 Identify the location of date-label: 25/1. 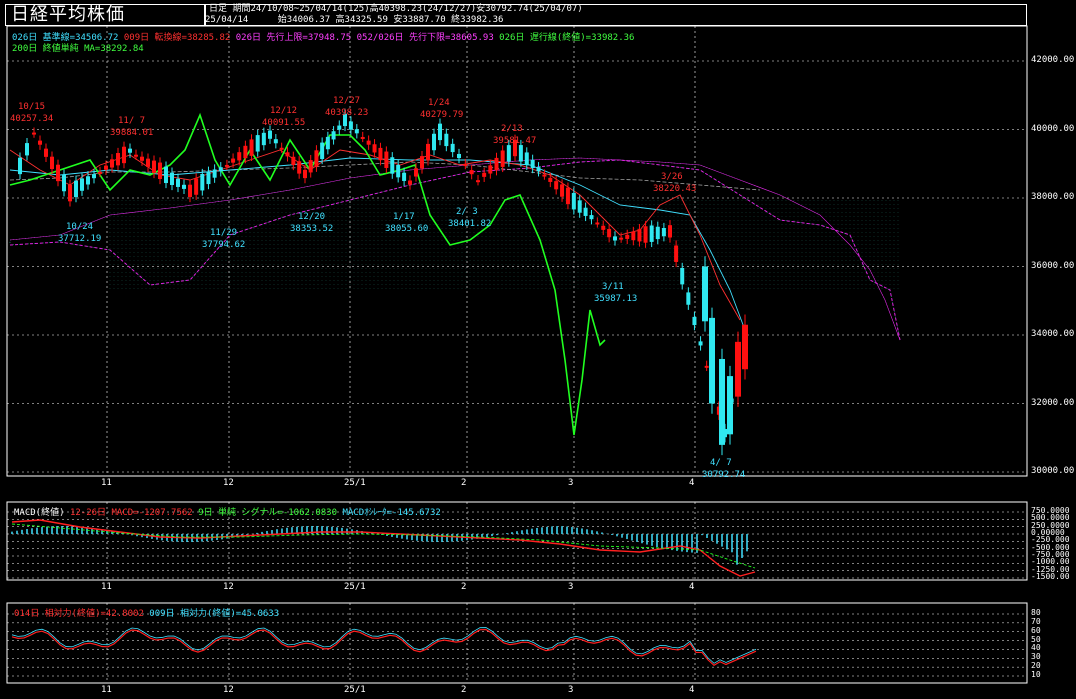
(355, 483).